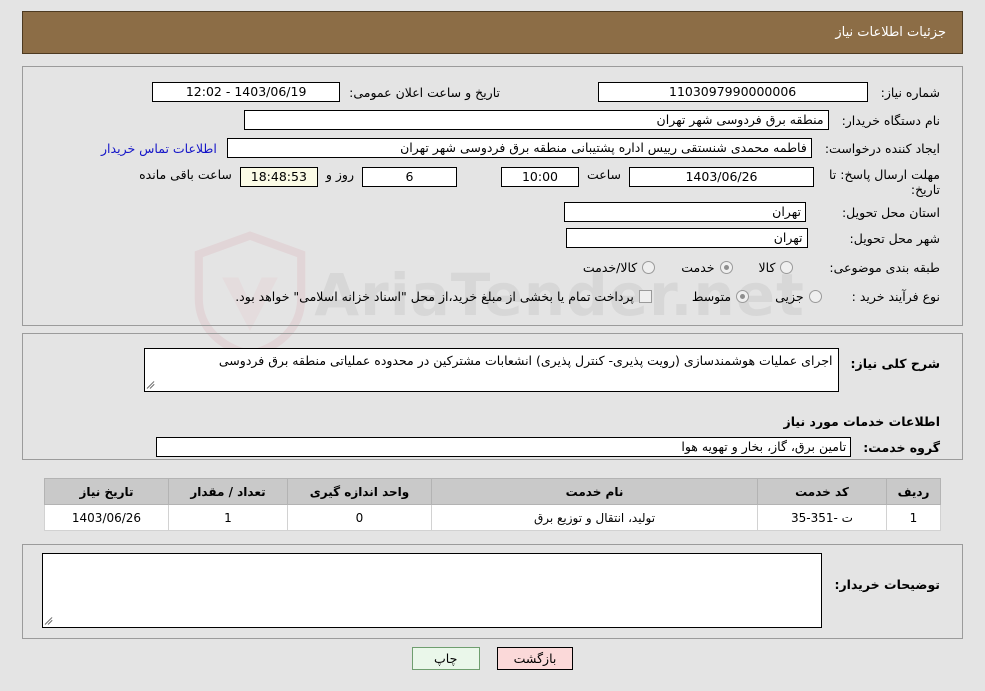 Image resolution: width=985 pixels, height=691 pixels. Describe the element at coordinates (686, 238) in the screenshot. I see `city-value: تهران` at that location.